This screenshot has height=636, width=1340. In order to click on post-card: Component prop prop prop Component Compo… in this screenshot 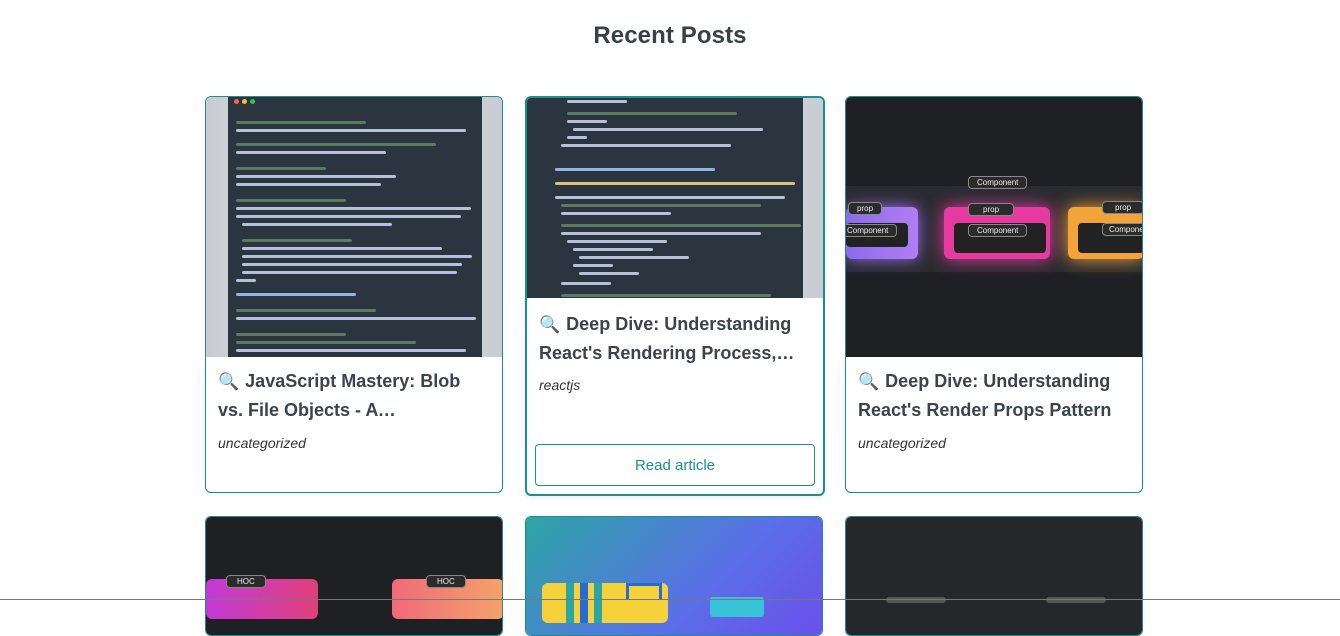, I will do `click(994, 294)`.